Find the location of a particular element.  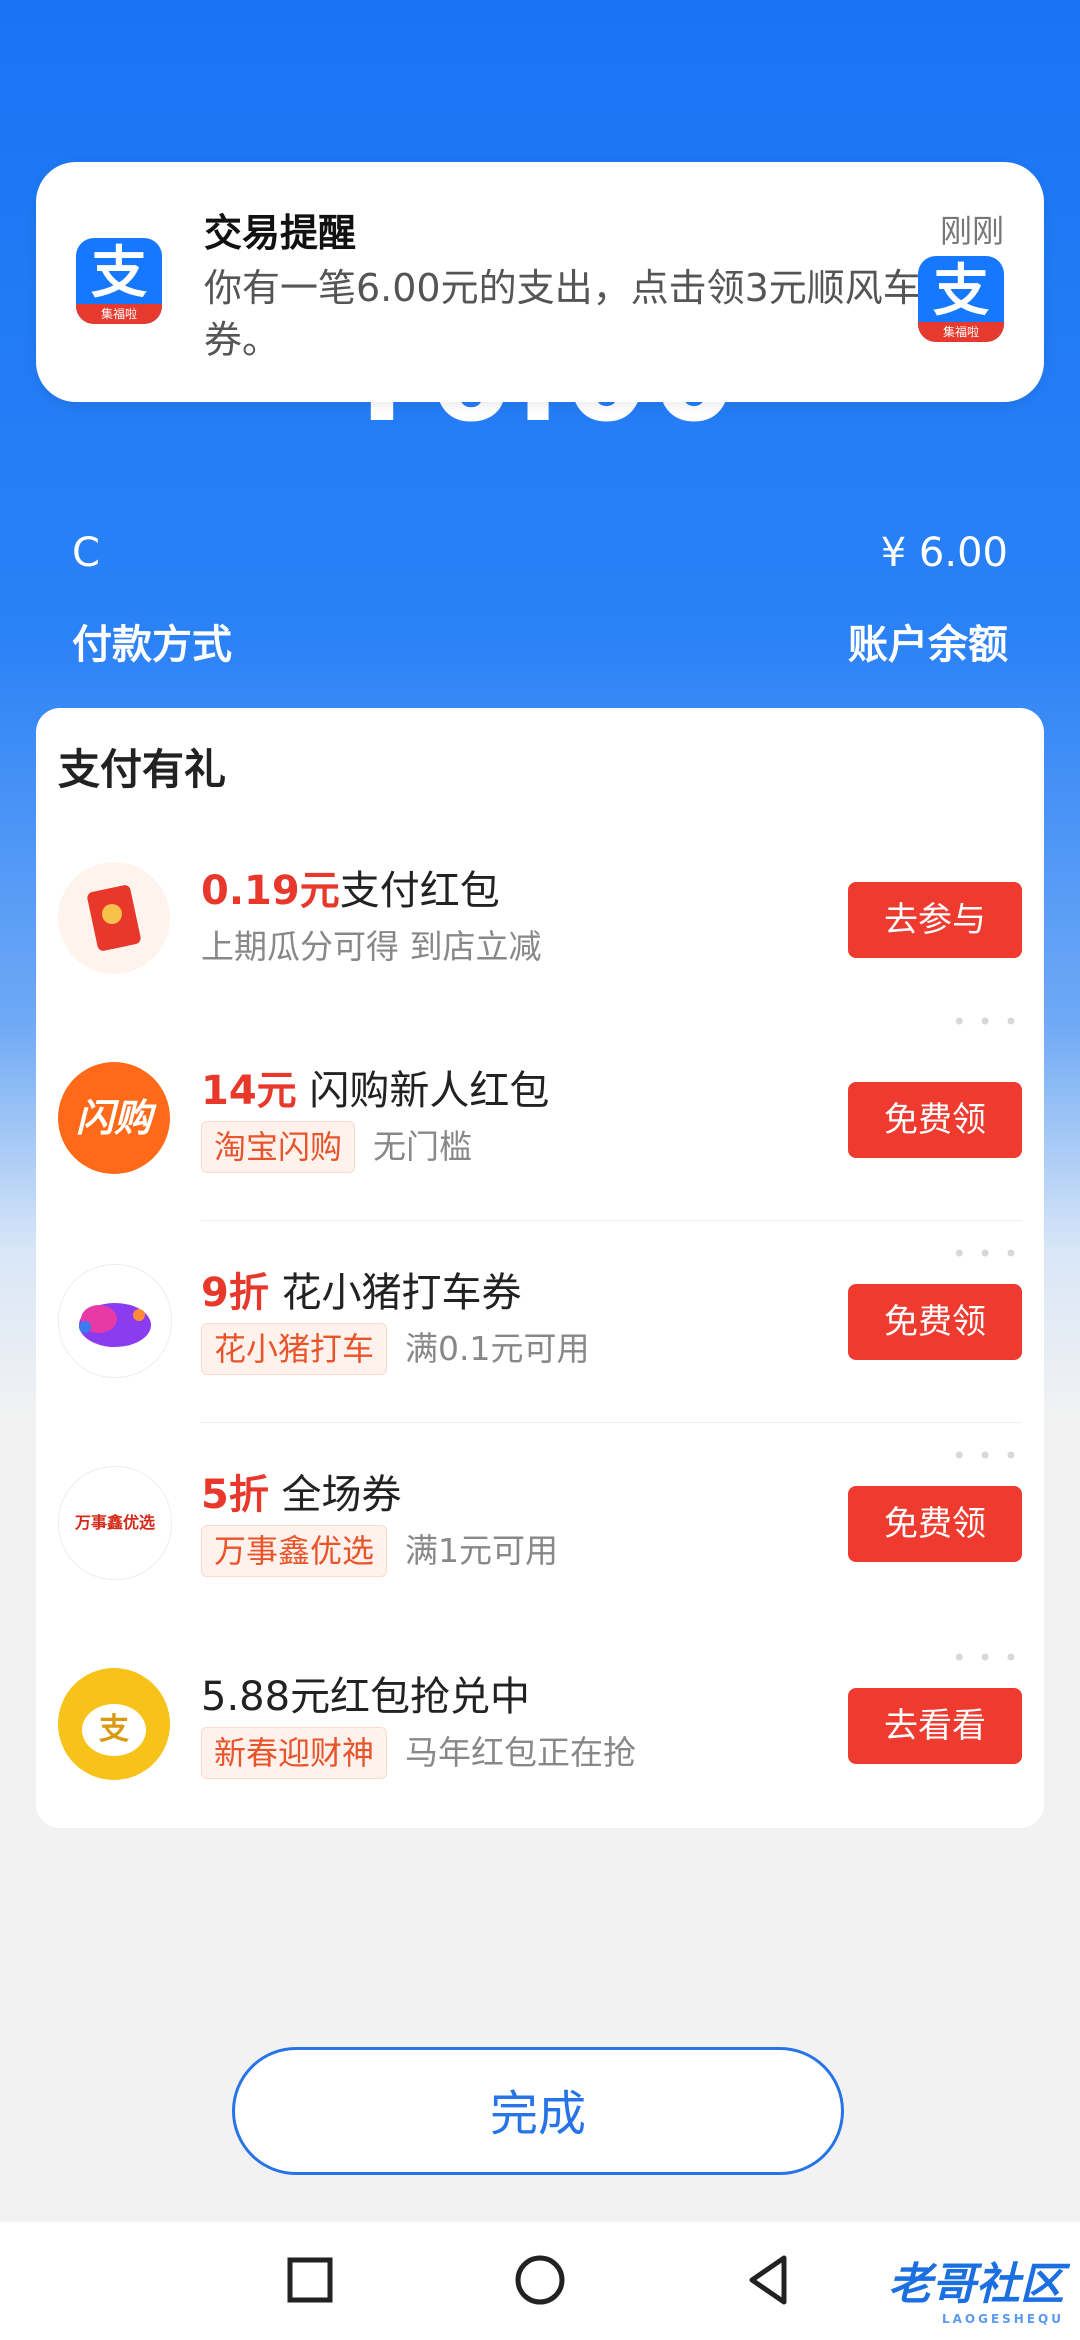

reward-title: 5.88元红包抢兑中 is located at coordinates (366, 1697).